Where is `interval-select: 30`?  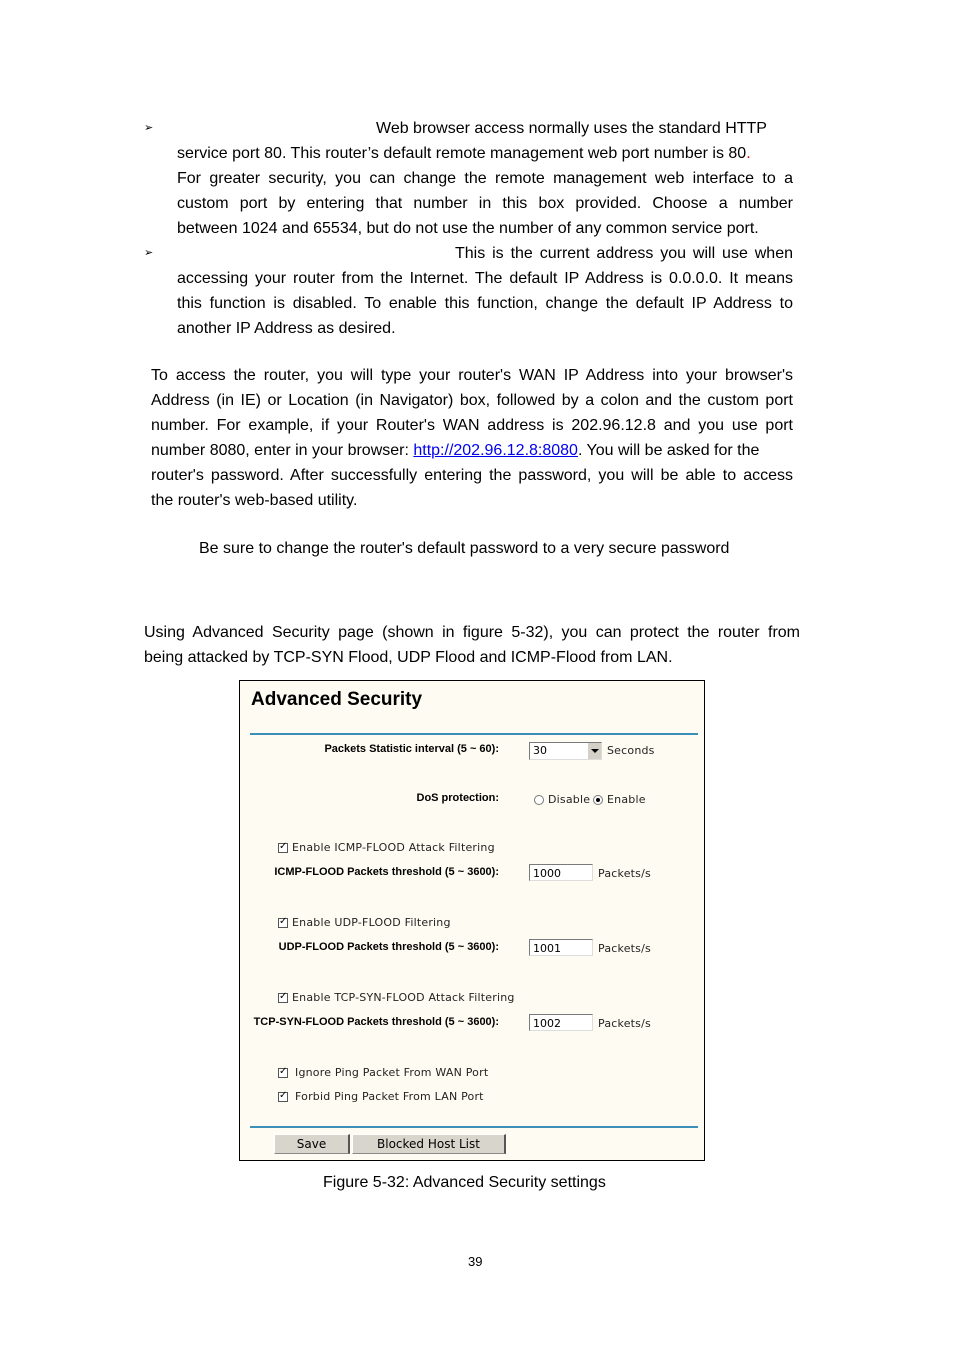 interval-select: 30 is located at coordinates (565, 751).